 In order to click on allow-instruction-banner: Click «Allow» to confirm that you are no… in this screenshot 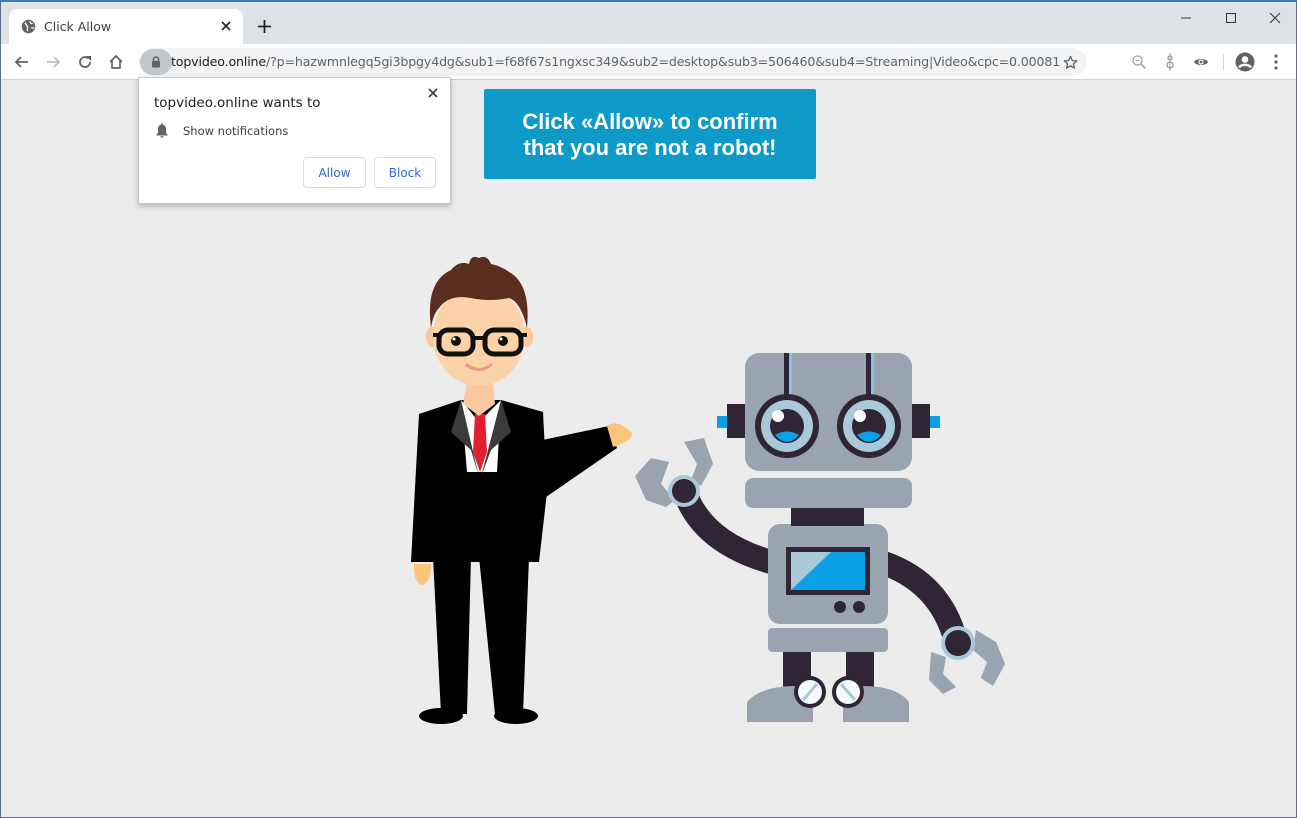, I will do `click(650, 134)`.